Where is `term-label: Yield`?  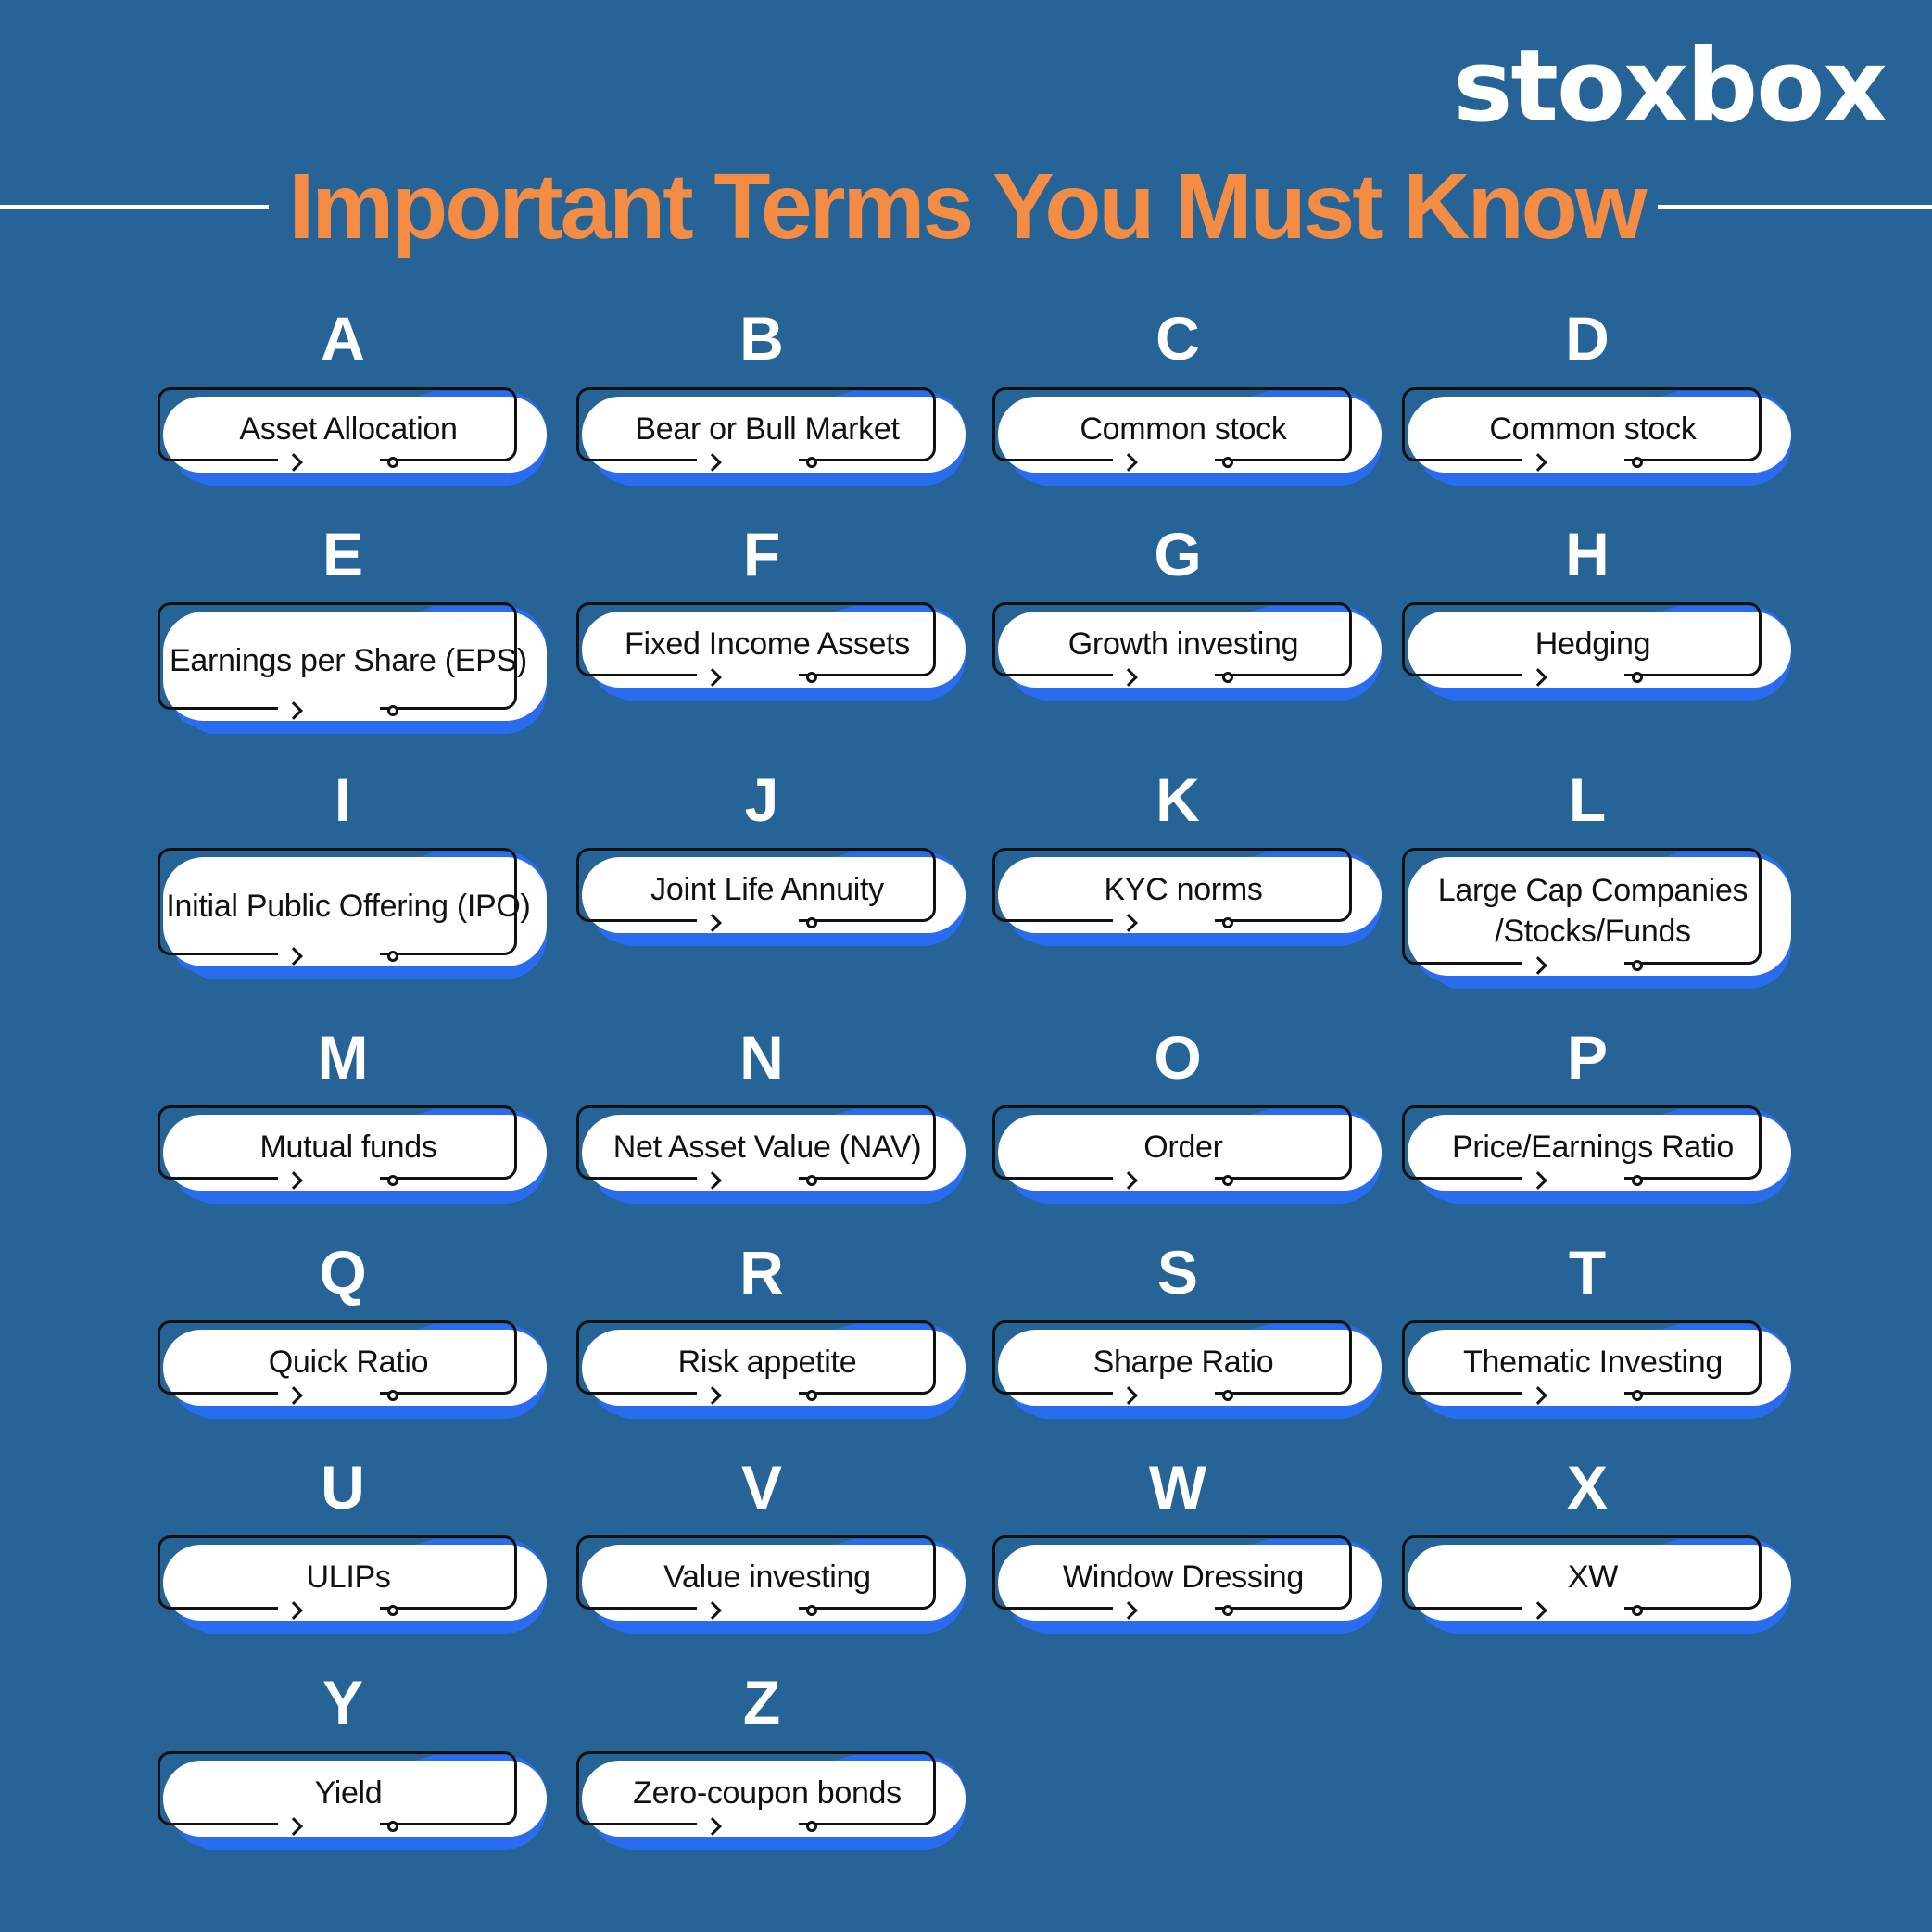 term-label: Yield is located at coordinates (348, 1793).